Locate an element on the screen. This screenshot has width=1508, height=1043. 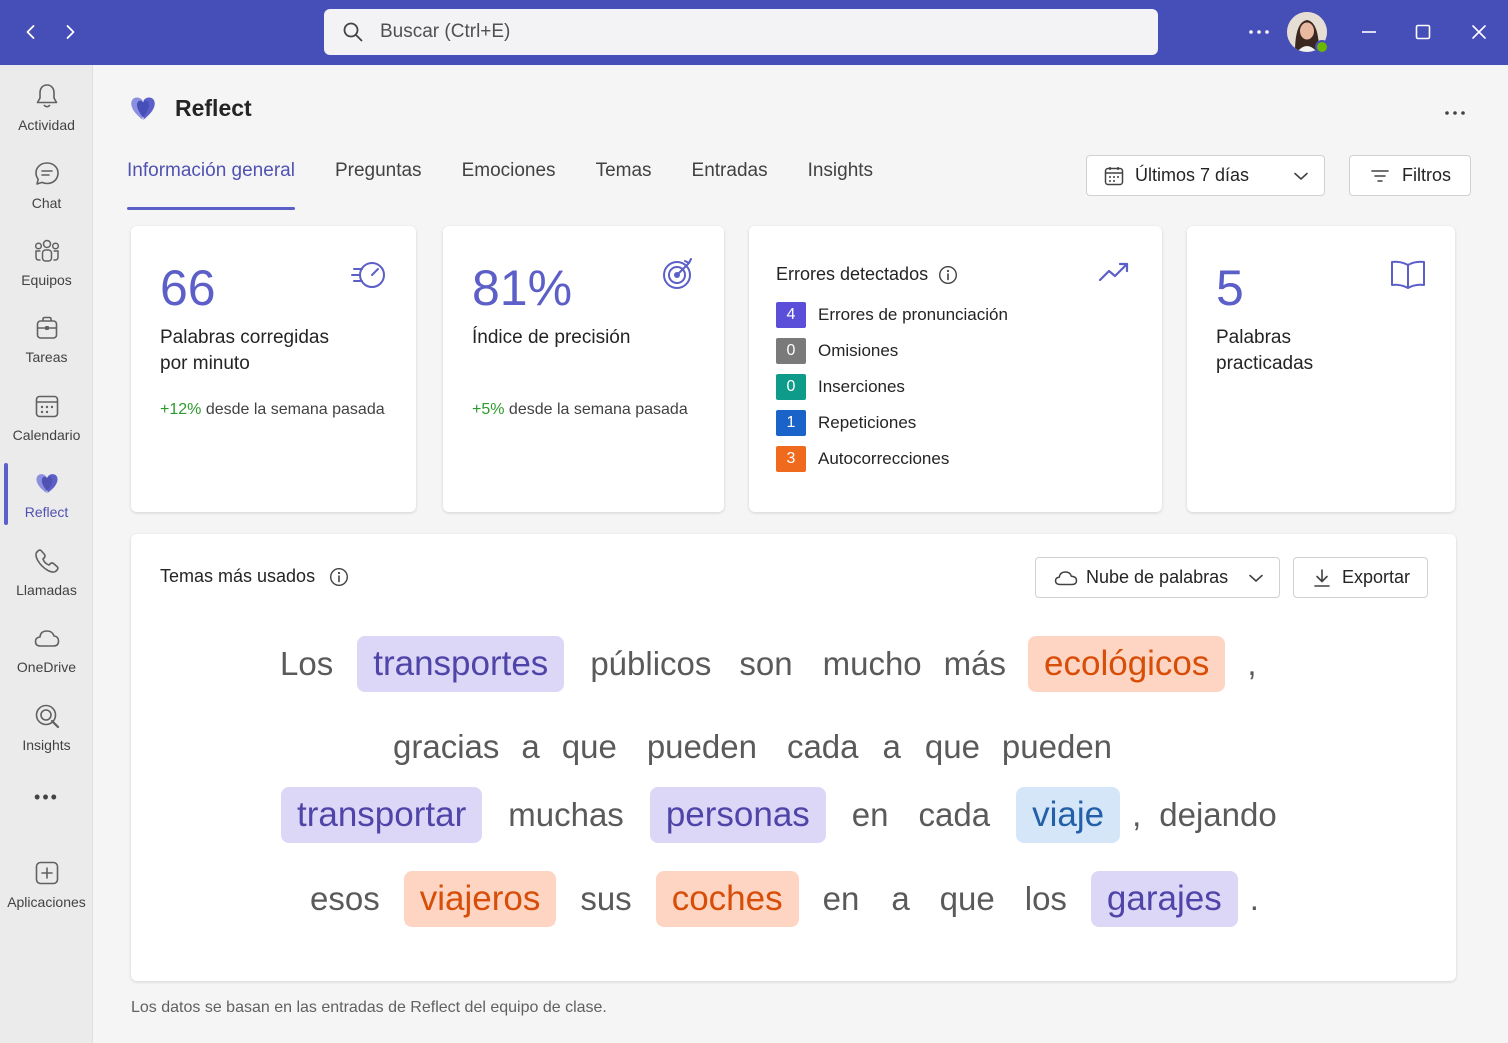
rail-item-equipos: Equipos is located at coordinates (46, 271).